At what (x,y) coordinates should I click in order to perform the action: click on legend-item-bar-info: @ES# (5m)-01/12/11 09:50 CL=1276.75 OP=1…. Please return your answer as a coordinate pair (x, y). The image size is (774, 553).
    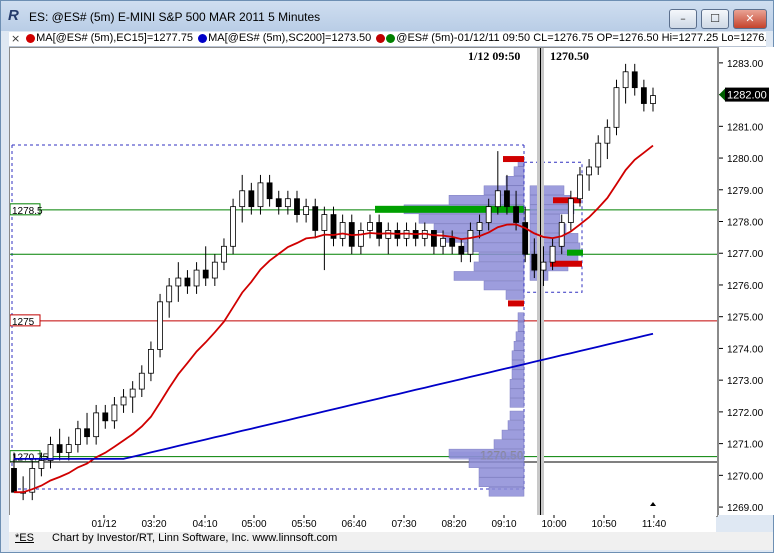
    Looking at the image, I should click on (571, 38).